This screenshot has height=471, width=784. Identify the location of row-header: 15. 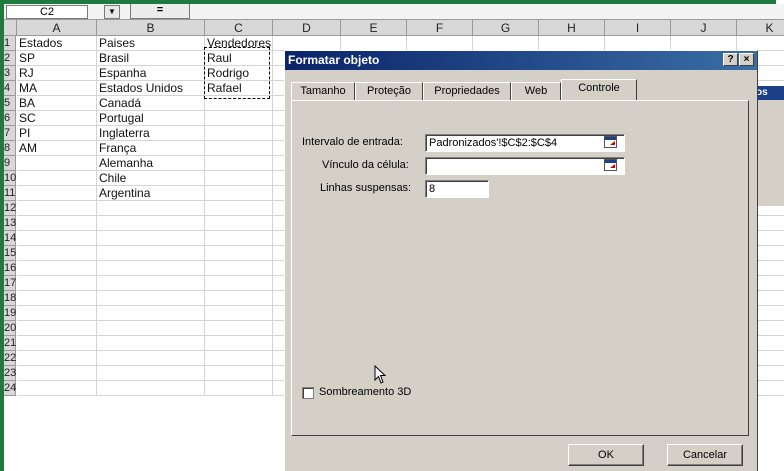
(10, 253).